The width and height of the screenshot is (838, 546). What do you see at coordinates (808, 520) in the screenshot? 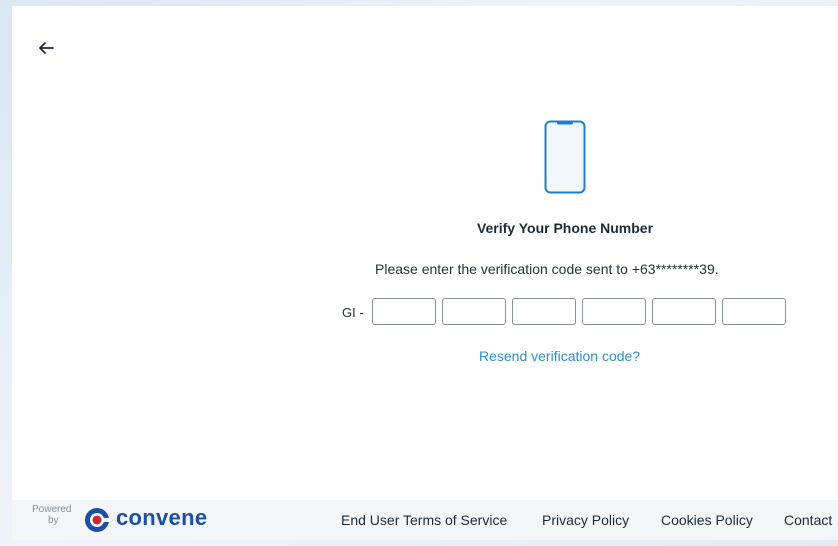
I see `footer-link-contact: Contact` at bounding box center [808, 520].